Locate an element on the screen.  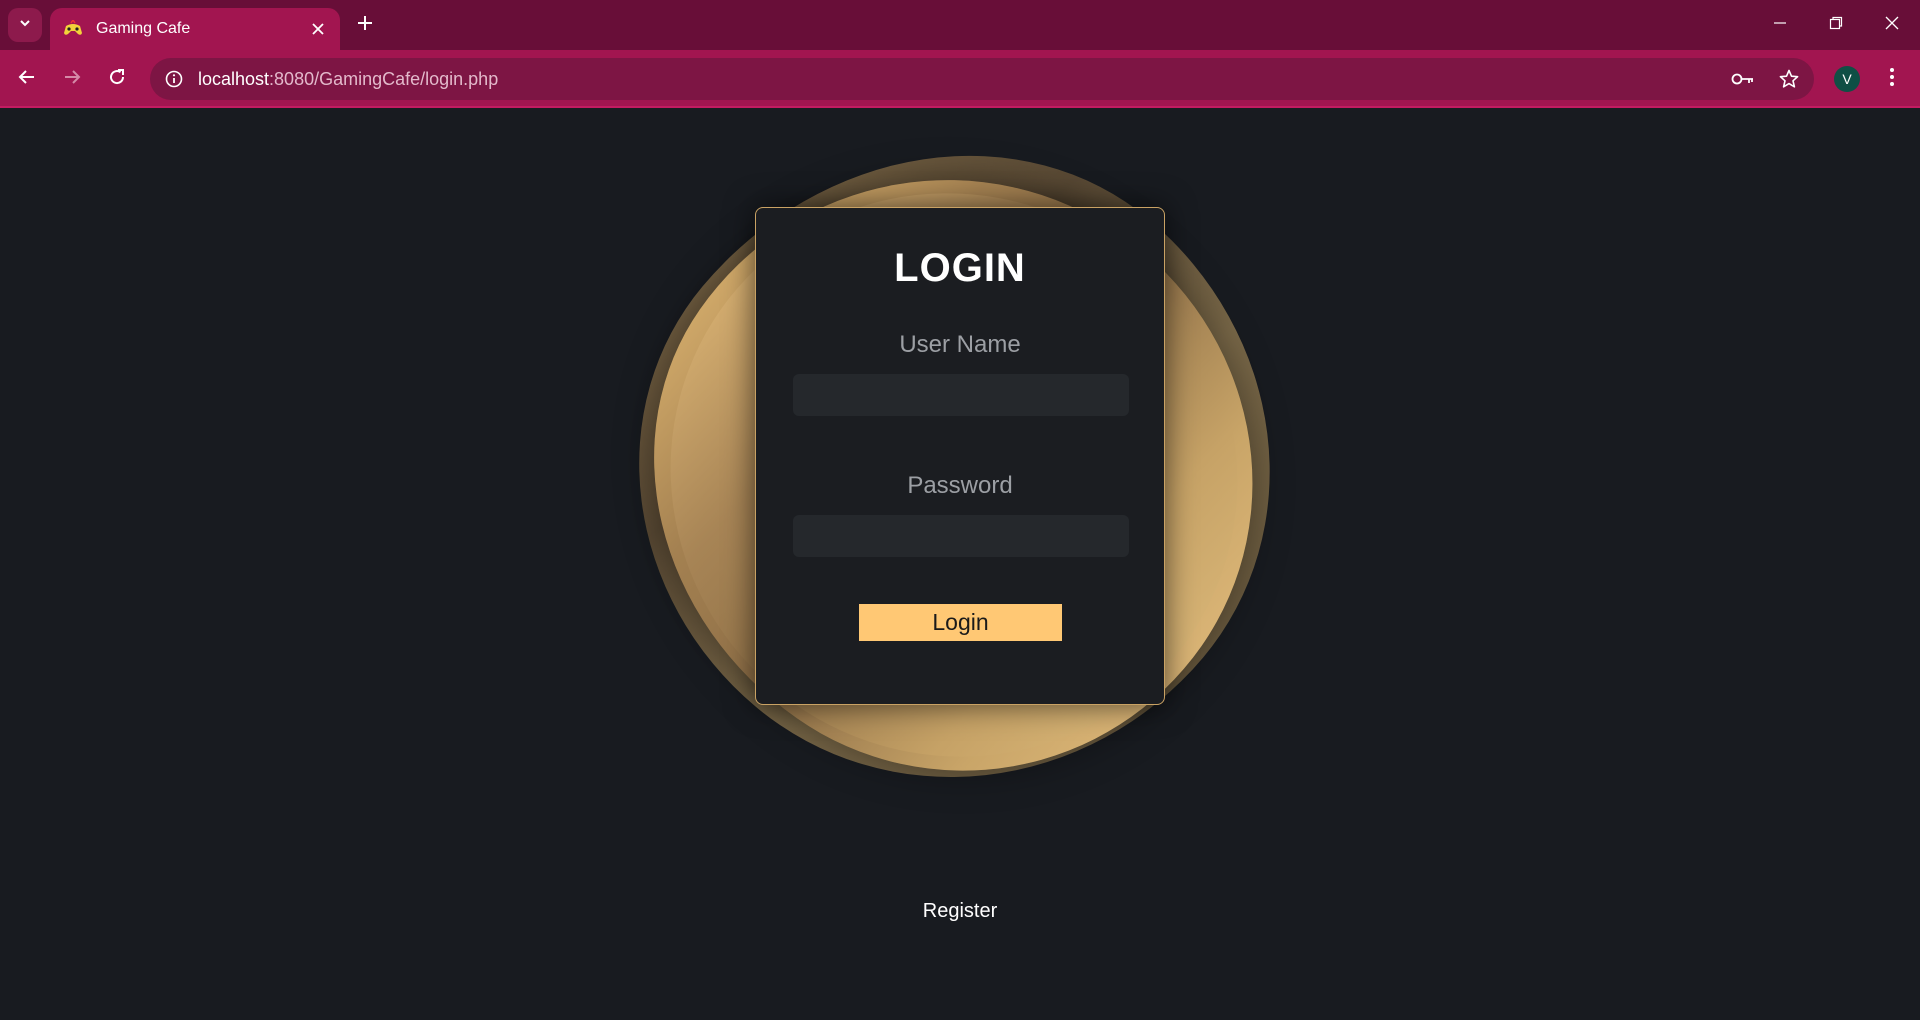
tab-strip: Gaming Cafe is located at coordinates (960, 25).